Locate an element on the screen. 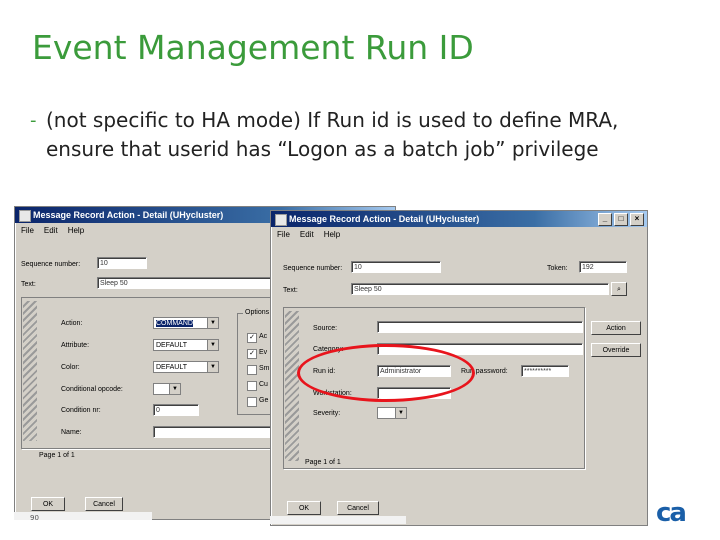  options-label: Options is located at coordinates (257, 312).